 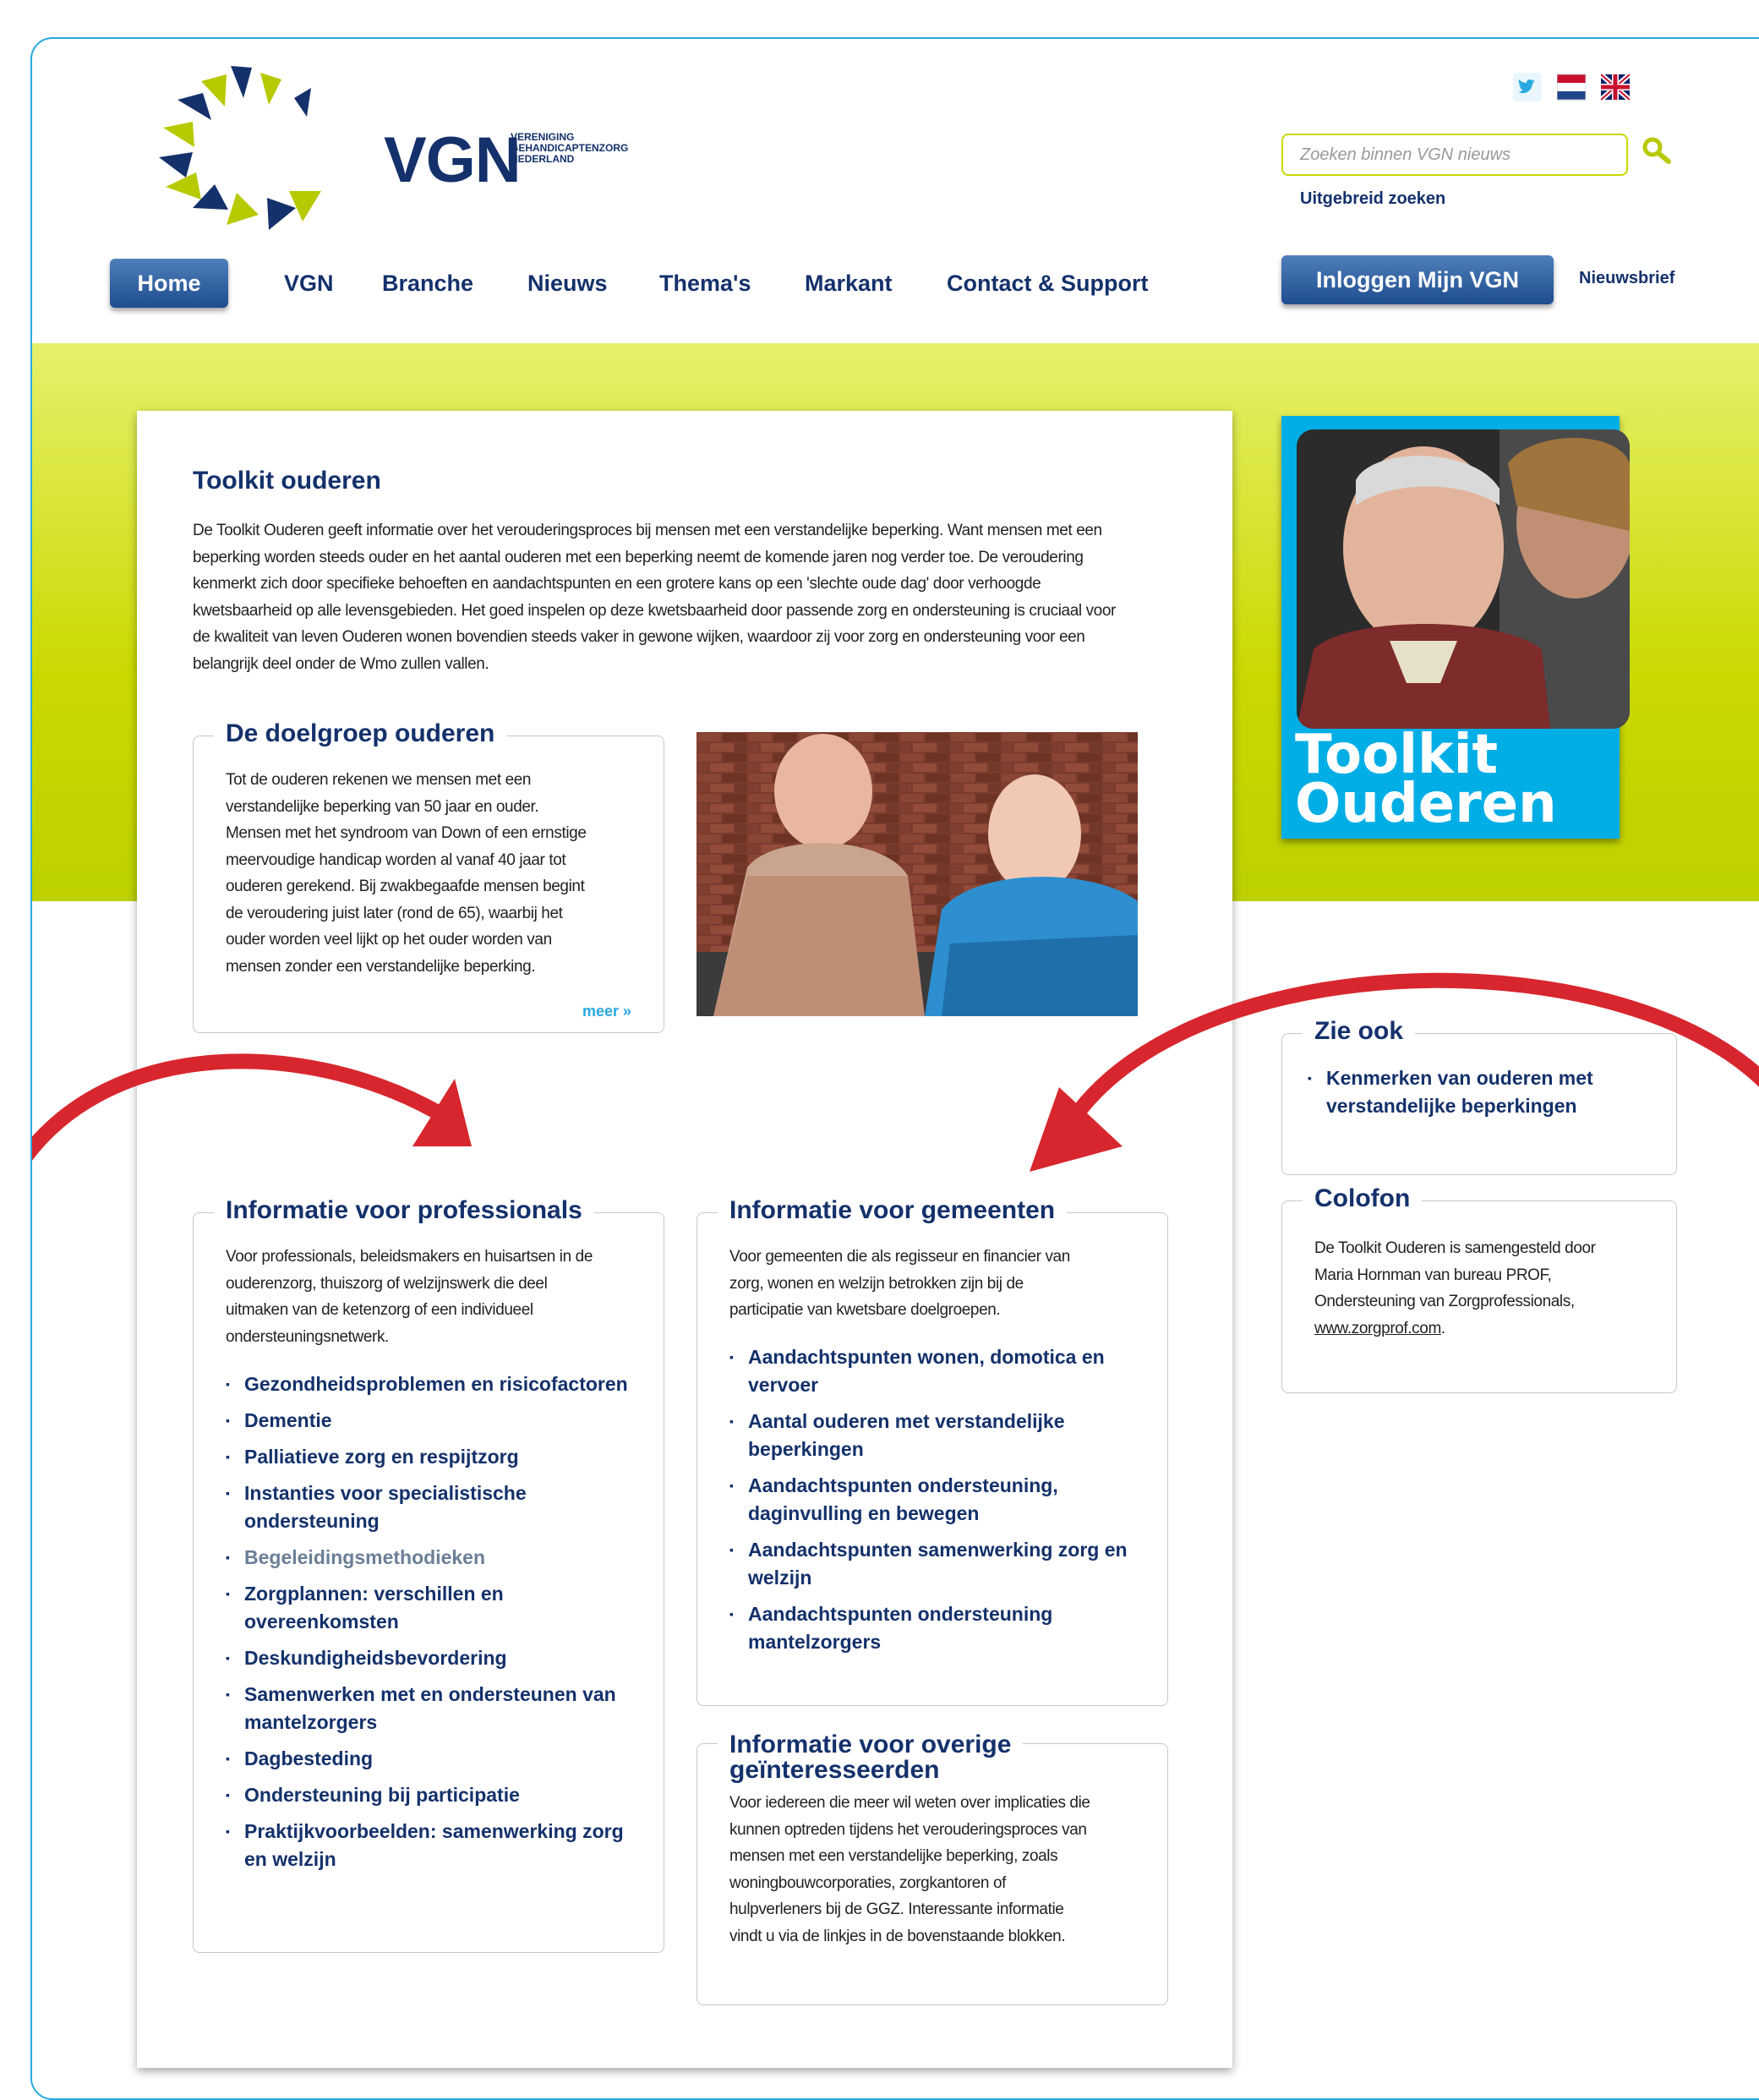 What do you see at coordinates (1464, 579) in the screenshot?
I see `promo-photo` at bounding box center [1464, 579].